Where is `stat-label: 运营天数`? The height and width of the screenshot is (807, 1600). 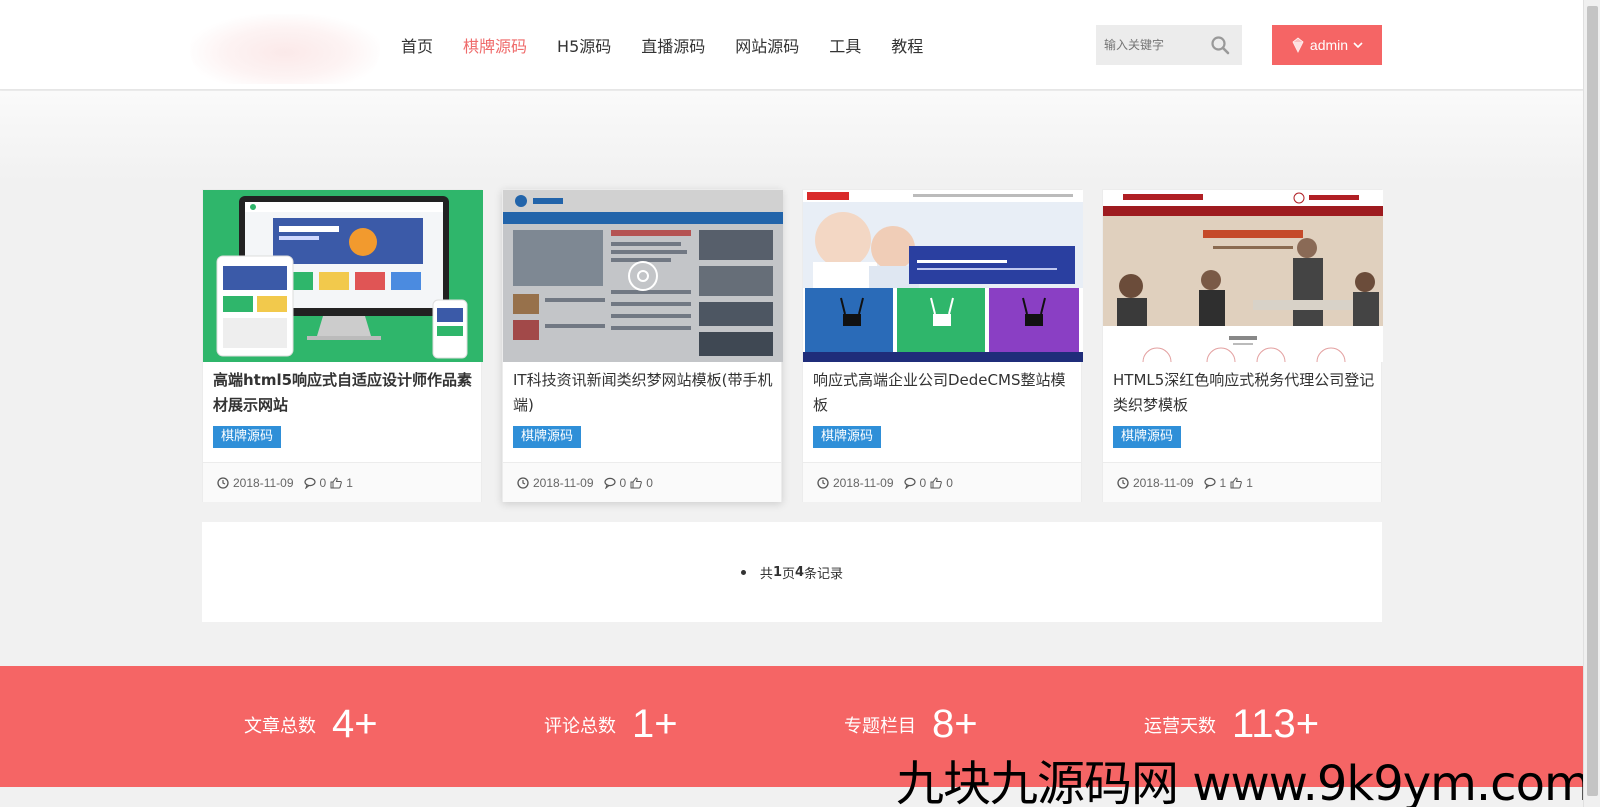 stat-label: 运营天数 is located at coordinates (1180, 726).